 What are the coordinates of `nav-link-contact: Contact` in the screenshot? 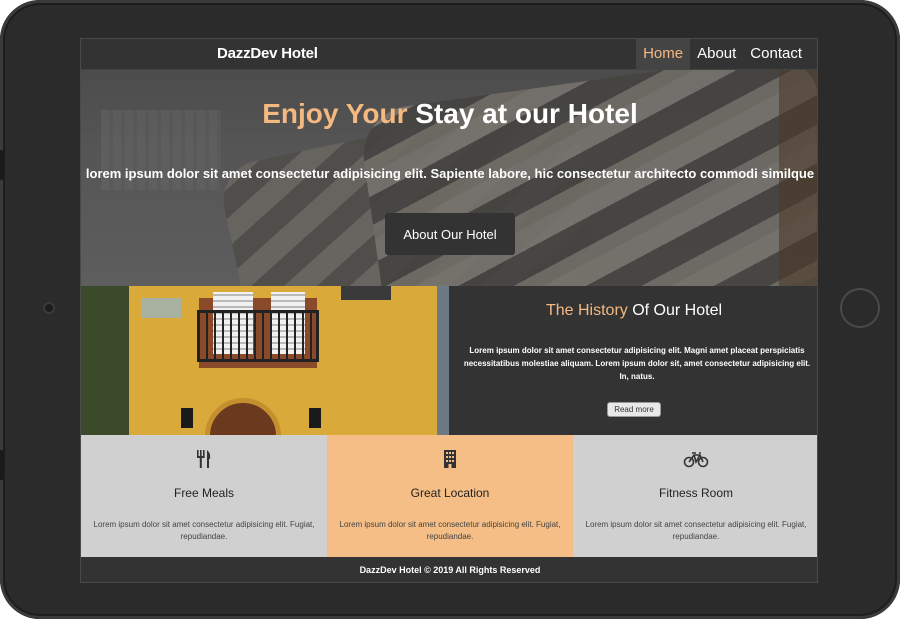 It's located at (776, 54).